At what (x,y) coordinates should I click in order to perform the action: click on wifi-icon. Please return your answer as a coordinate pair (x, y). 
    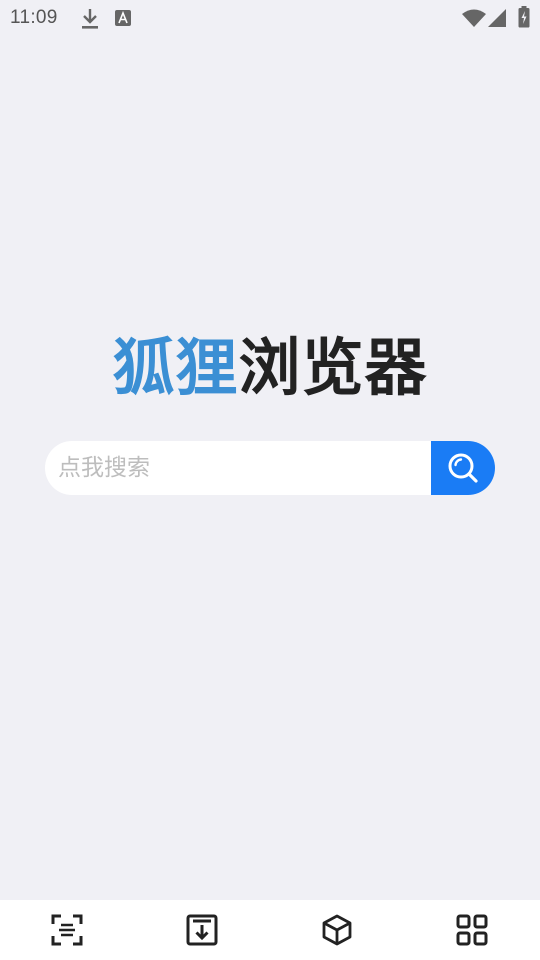
    Looking at the image, I should click on (474, 18).